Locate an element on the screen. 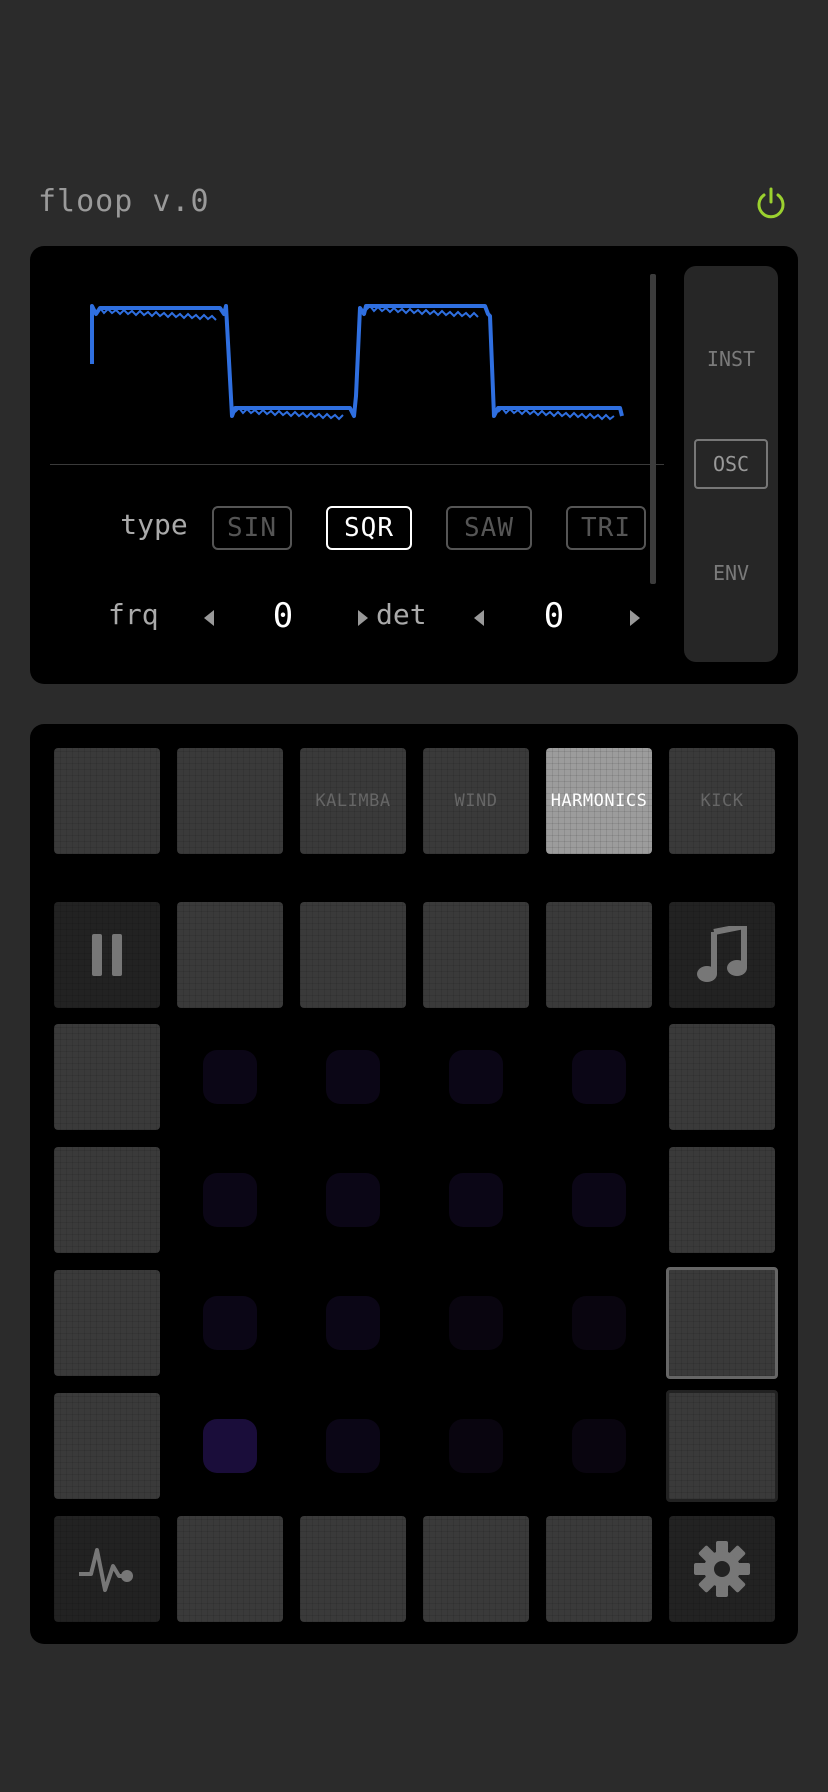 The image size is (828, 1792). instrument-pad-kick: KICK is located at coordinates (722, 801).